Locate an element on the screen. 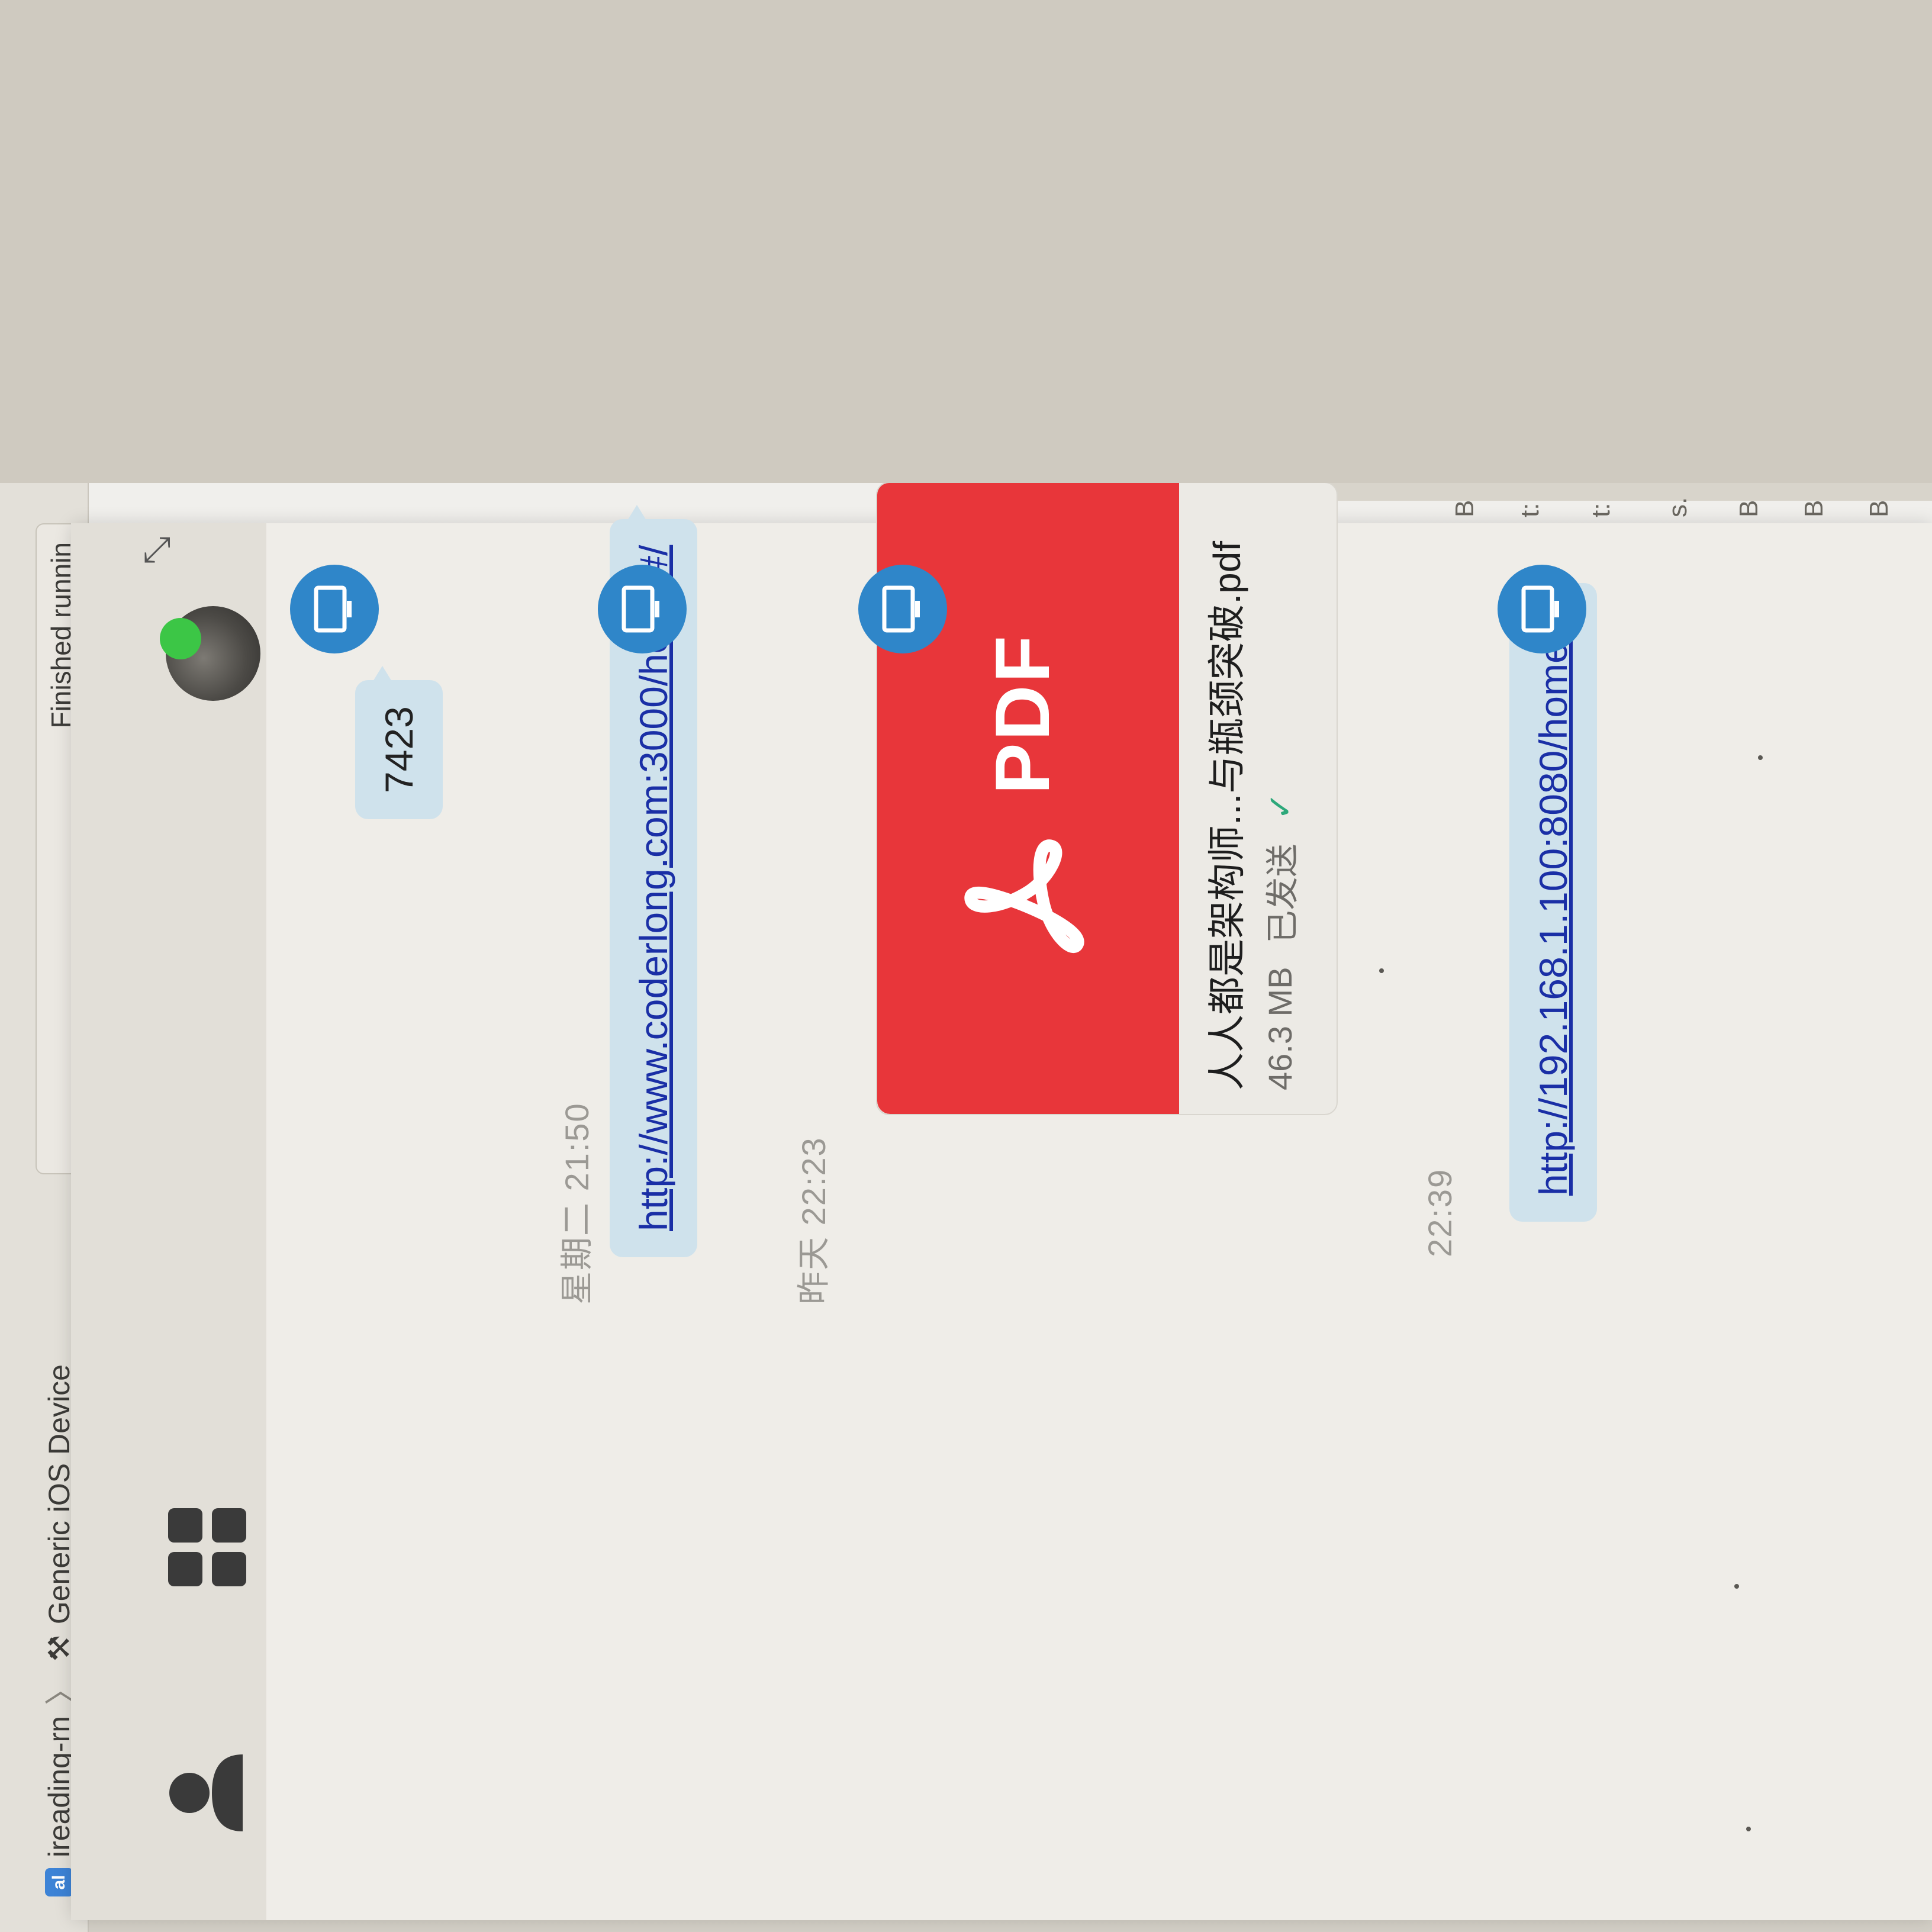 The height and width of the screenshot is (1932, 1932). pdf-icon is located at coordinates (1024, 898).